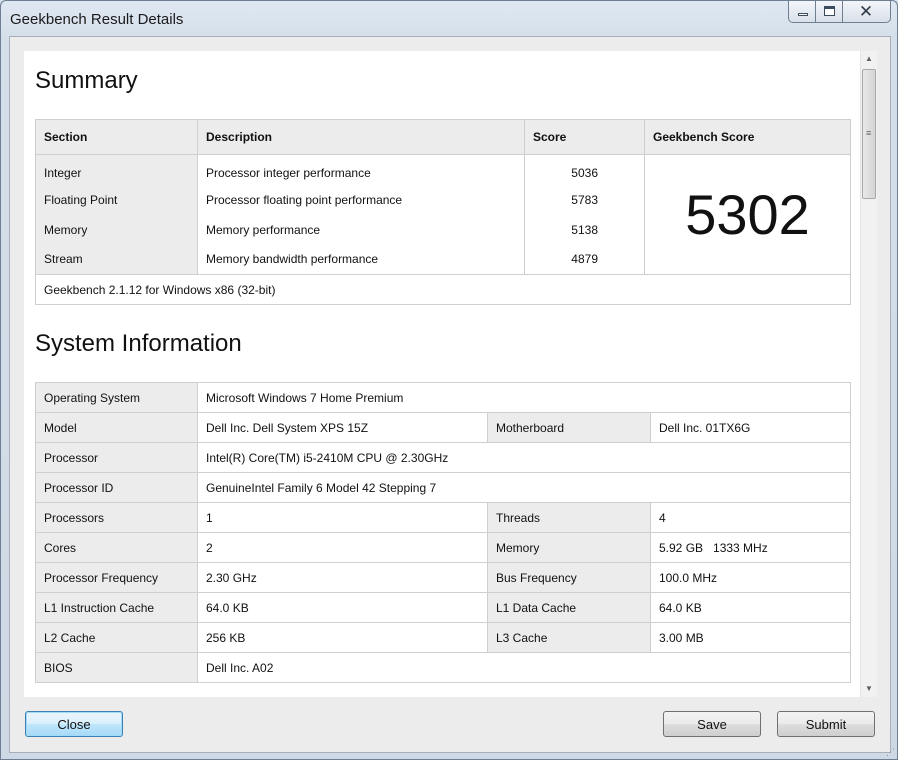  Describe the element at coordinates (750, 607) in the screenshot. I see `l1-data-cache-value: 64.0 KB` at that location.